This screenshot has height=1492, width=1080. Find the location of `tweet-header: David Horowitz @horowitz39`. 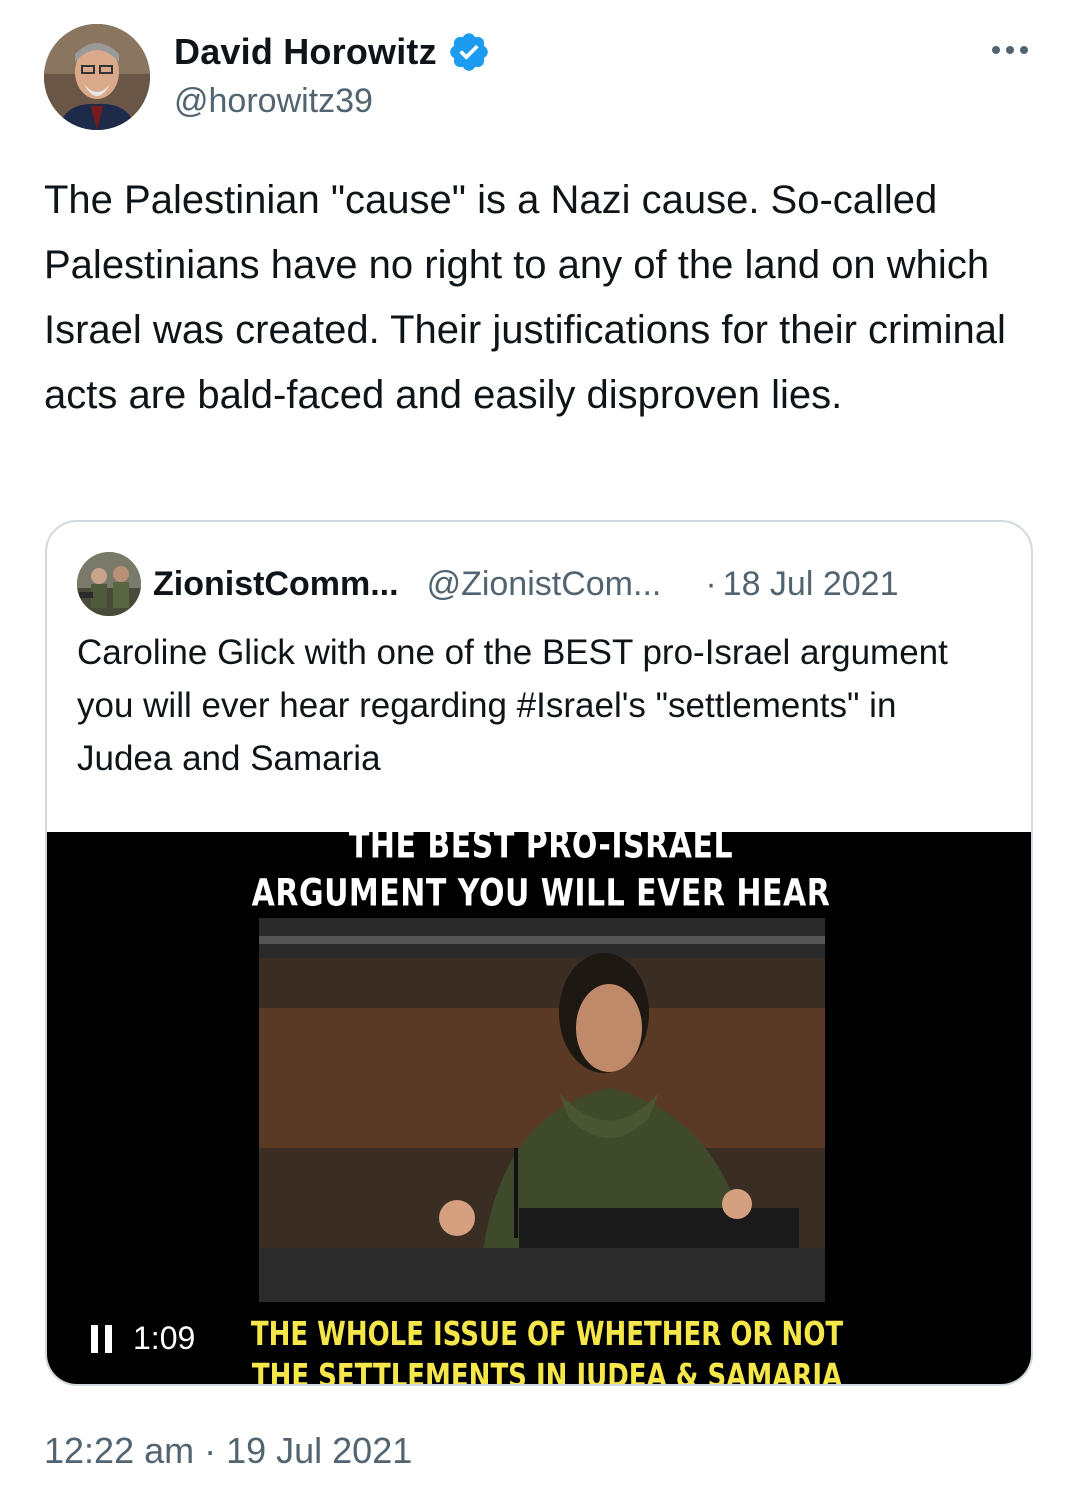

tweet-header: David Horowitz @horowitz39 is located at coordinates (540, 79).